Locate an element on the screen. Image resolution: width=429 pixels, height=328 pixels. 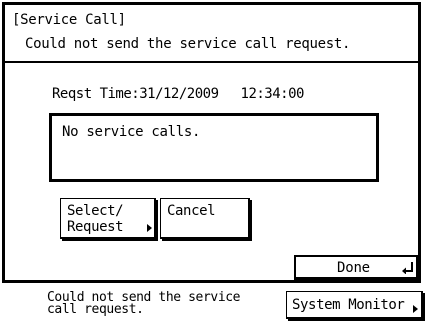
request-time-label: Reqst Time:31/12/2009 is located at coordinates (135, 94).